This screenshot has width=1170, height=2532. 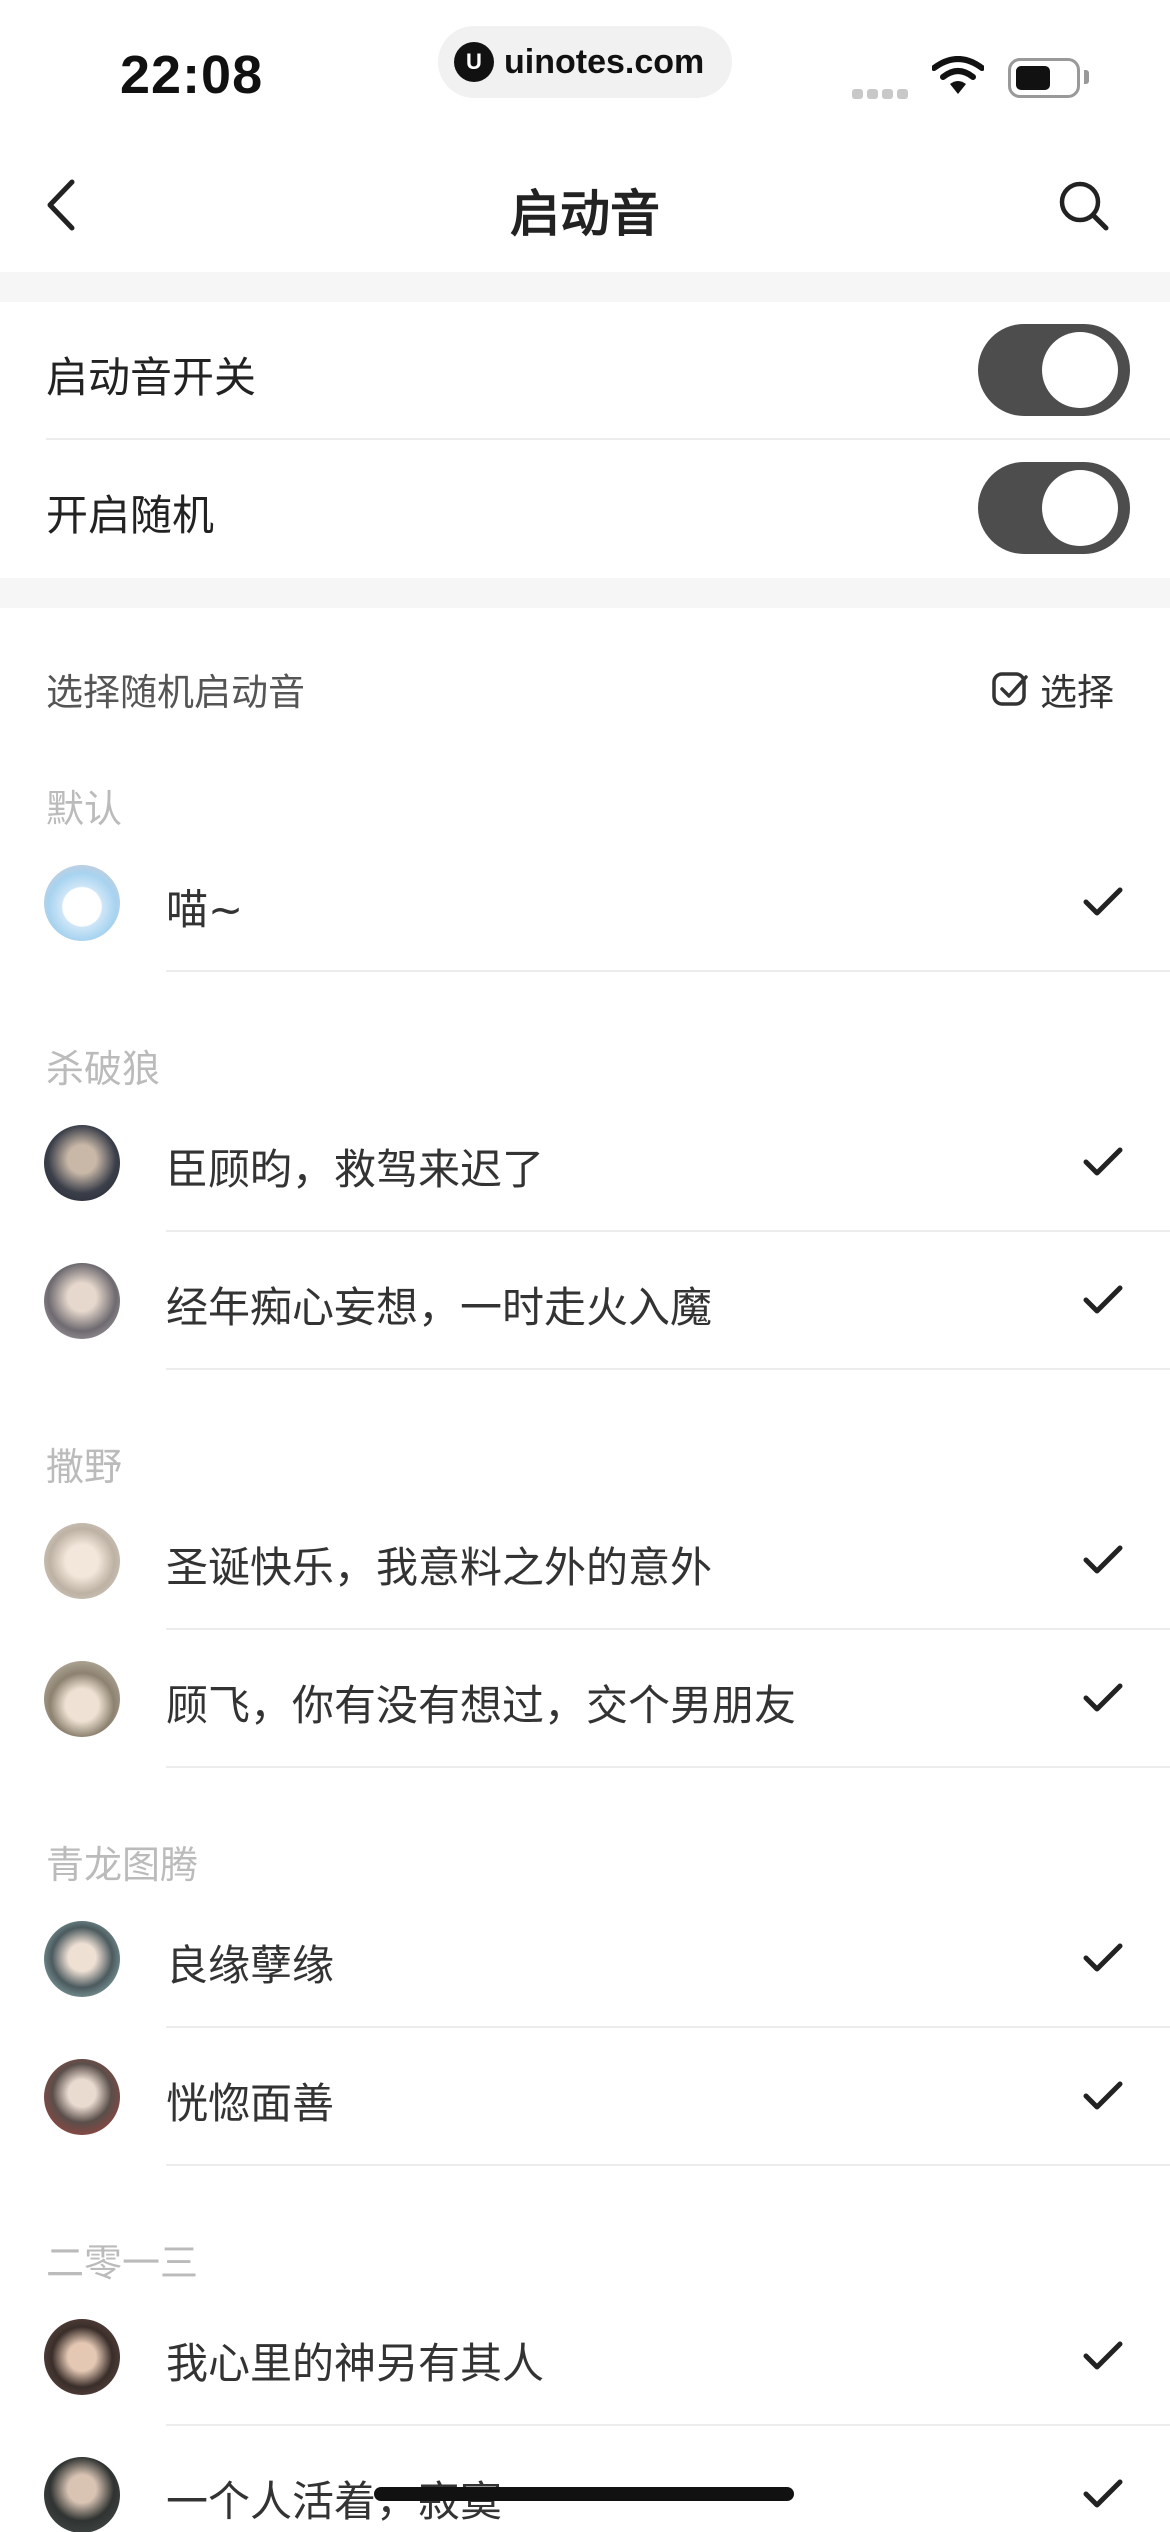 I want to click on group-title: 默认, so click(x=84, y=809).